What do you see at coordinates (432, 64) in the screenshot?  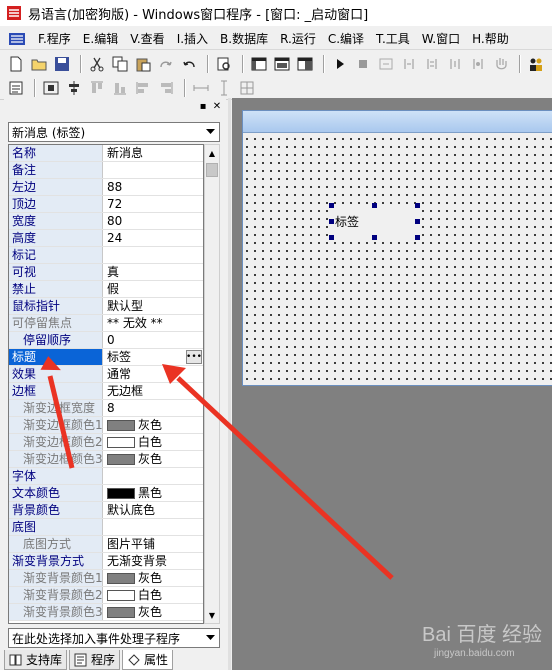 I see `step-over-icon` at bounding box center [432, 64].